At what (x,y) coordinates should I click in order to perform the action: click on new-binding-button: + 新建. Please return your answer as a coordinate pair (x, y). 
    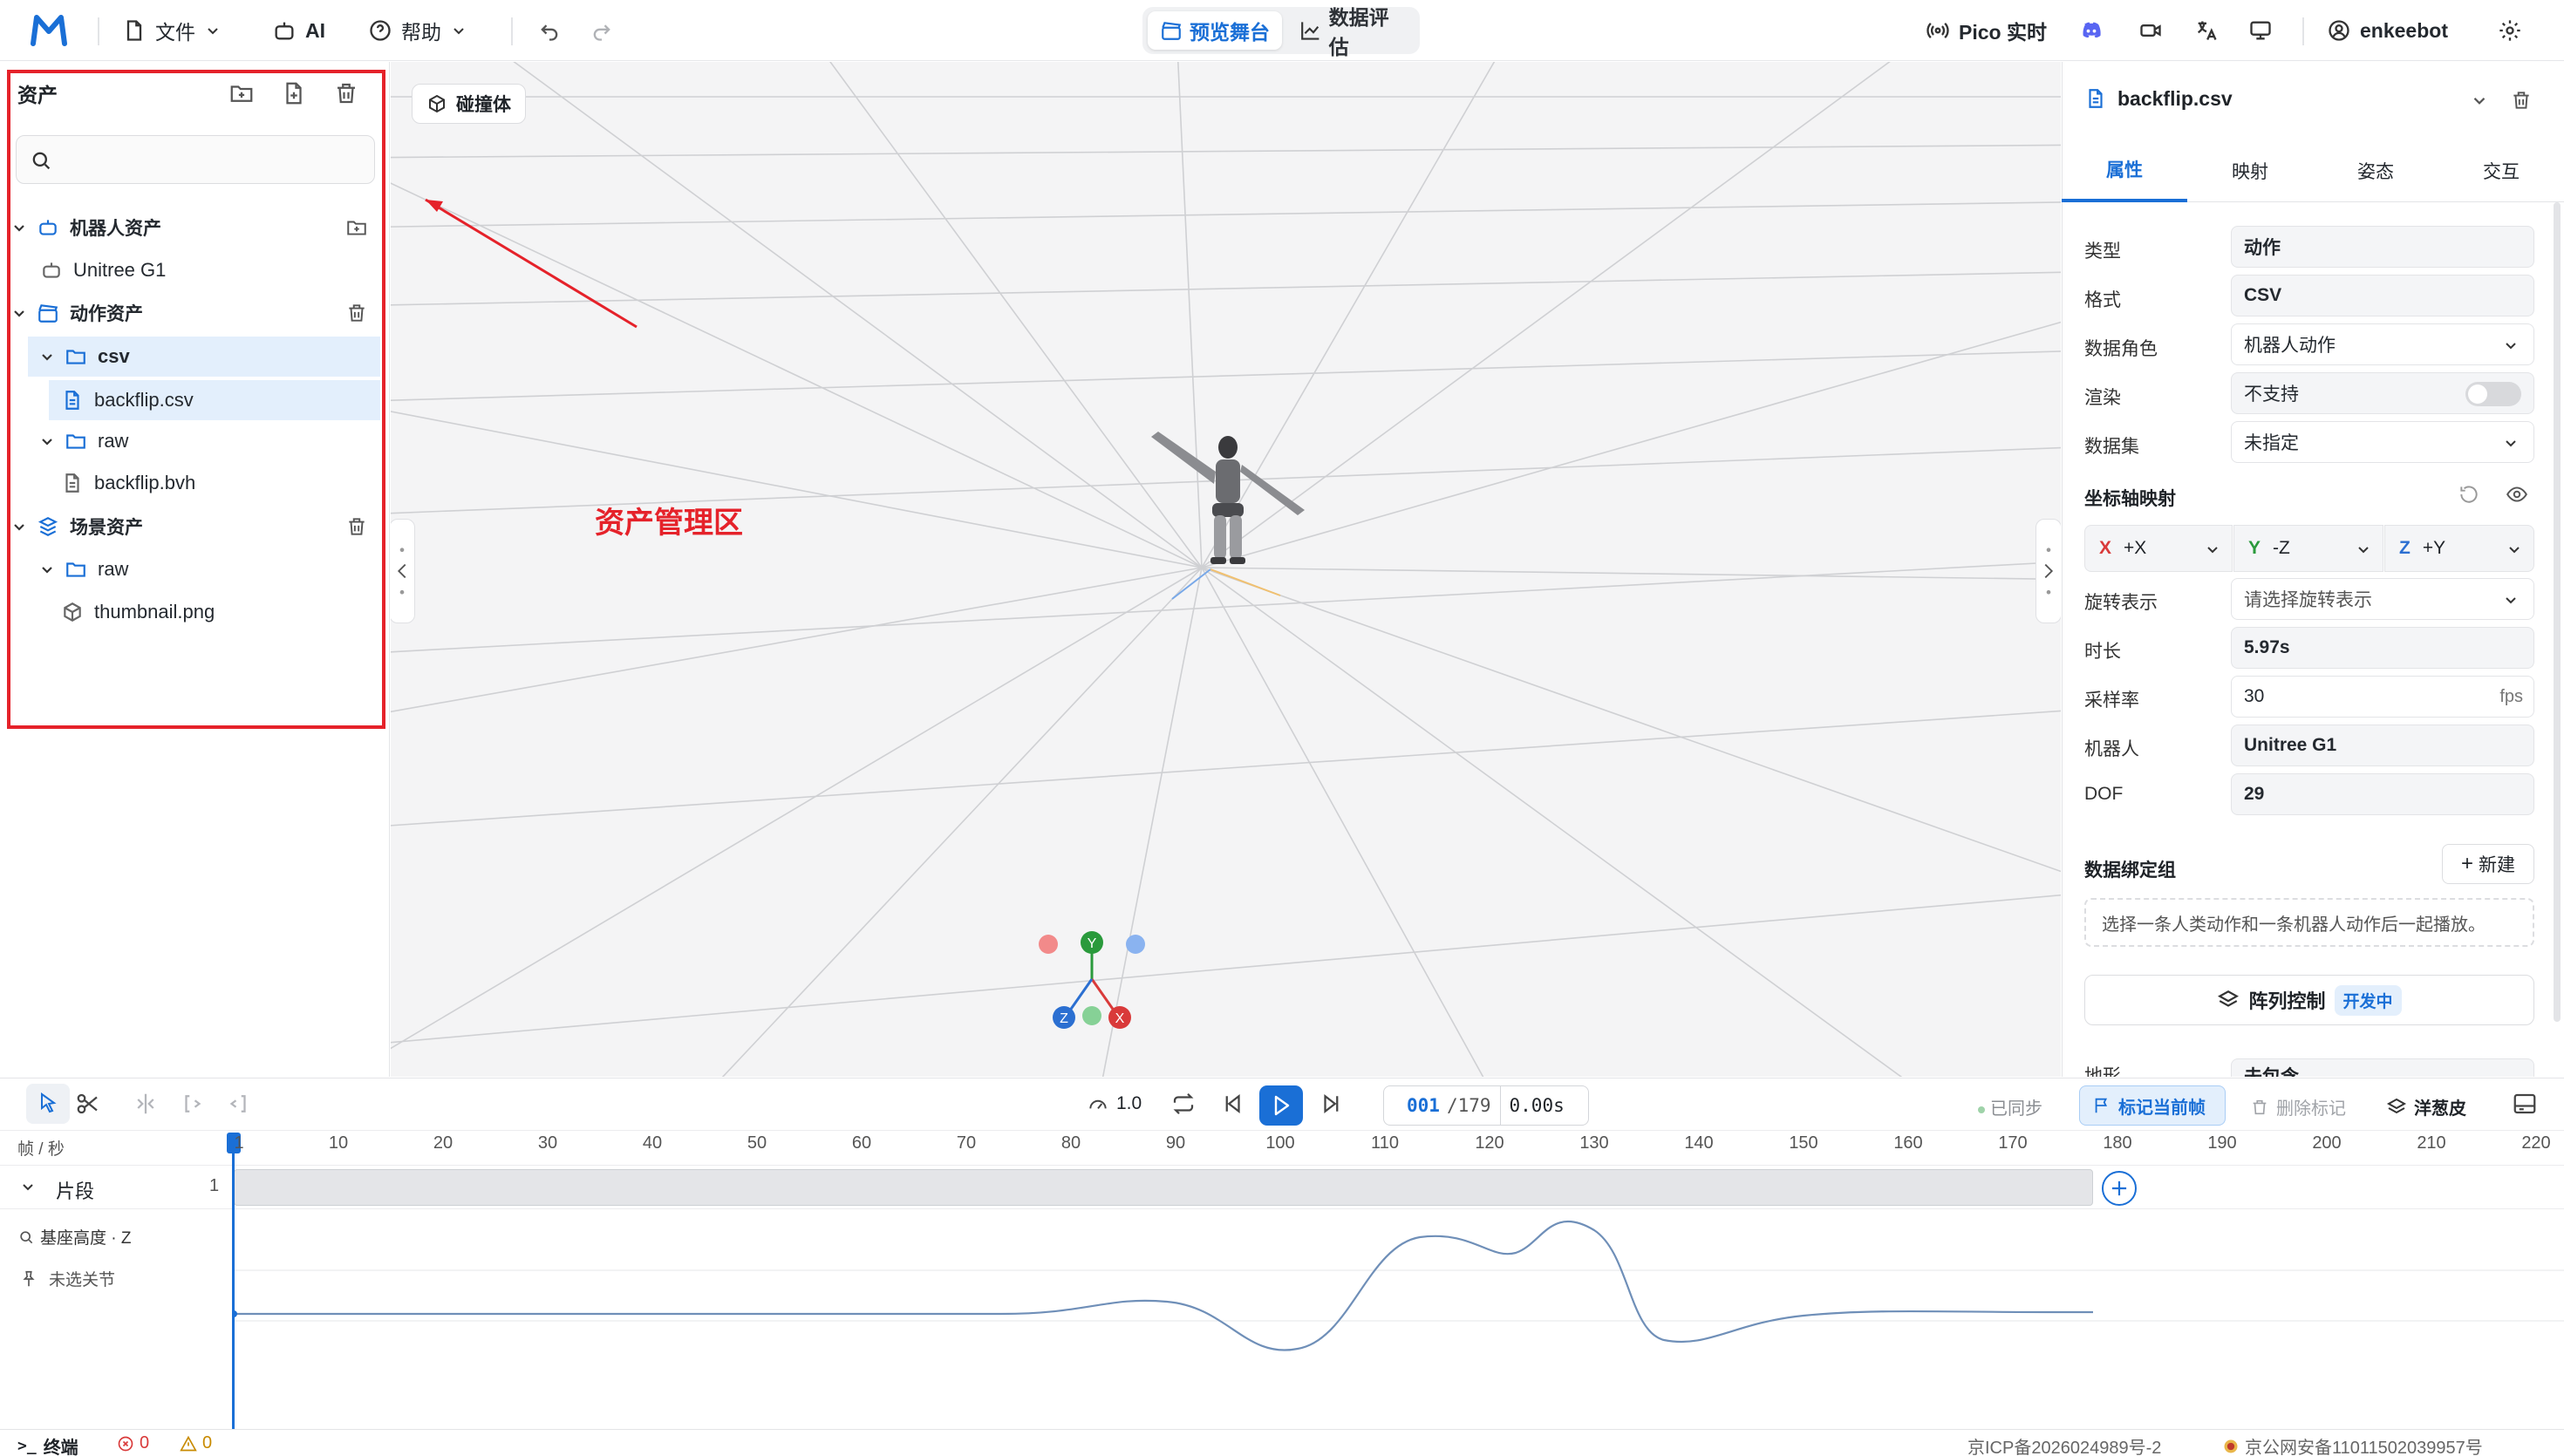
    Looking at the image, I should click on (2488, 864).